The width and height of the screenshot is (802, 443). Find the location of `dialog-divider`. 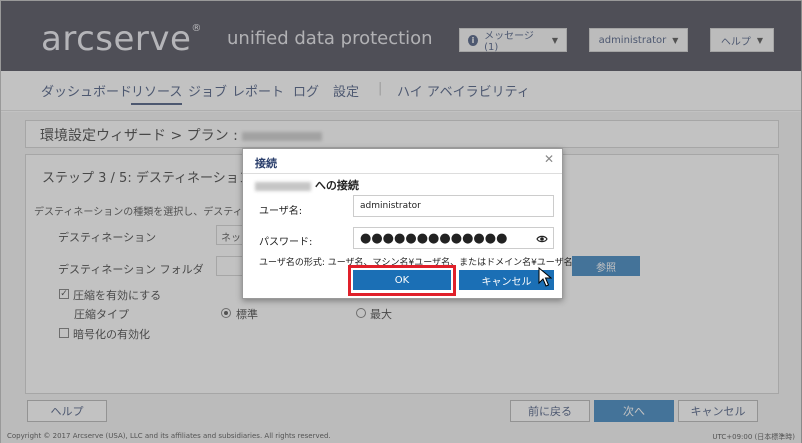

dialog-divider is located at coordinates (402, 173).